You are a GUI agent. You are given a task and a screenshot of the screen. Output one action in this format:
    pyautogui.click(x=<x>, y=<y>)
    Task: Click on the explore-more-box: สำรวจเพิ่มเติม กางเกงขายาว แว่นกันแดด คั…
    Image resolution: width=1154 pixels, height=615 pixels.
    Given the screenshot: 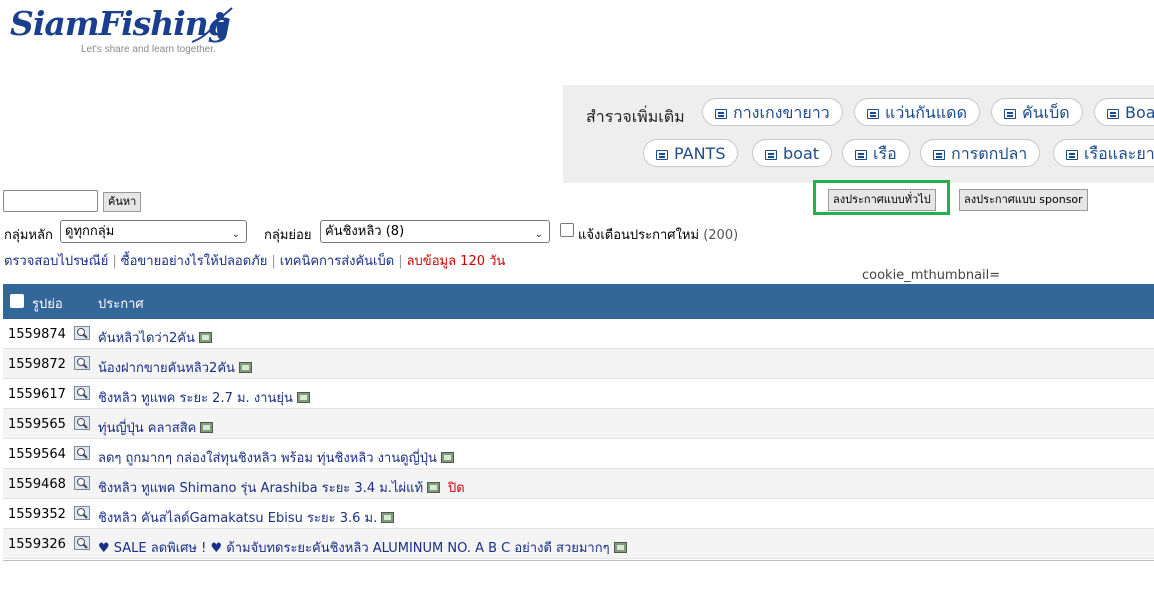 What is the action you would take?
    pyautogui.click(x=858, y=134)
    